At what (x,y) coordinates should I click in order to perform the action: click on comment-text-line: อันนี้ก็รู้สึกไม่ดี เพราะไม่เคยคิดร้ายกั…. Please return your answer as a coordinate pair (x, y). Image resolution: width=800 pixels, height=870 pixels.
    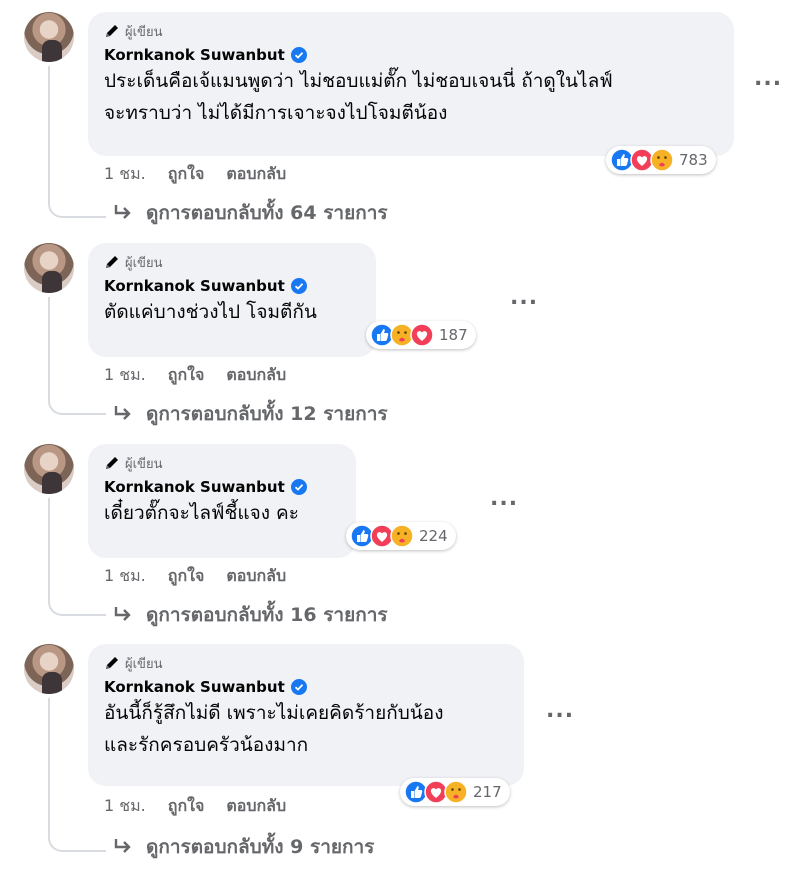
    Looking at the image, I should click on (274, 713).